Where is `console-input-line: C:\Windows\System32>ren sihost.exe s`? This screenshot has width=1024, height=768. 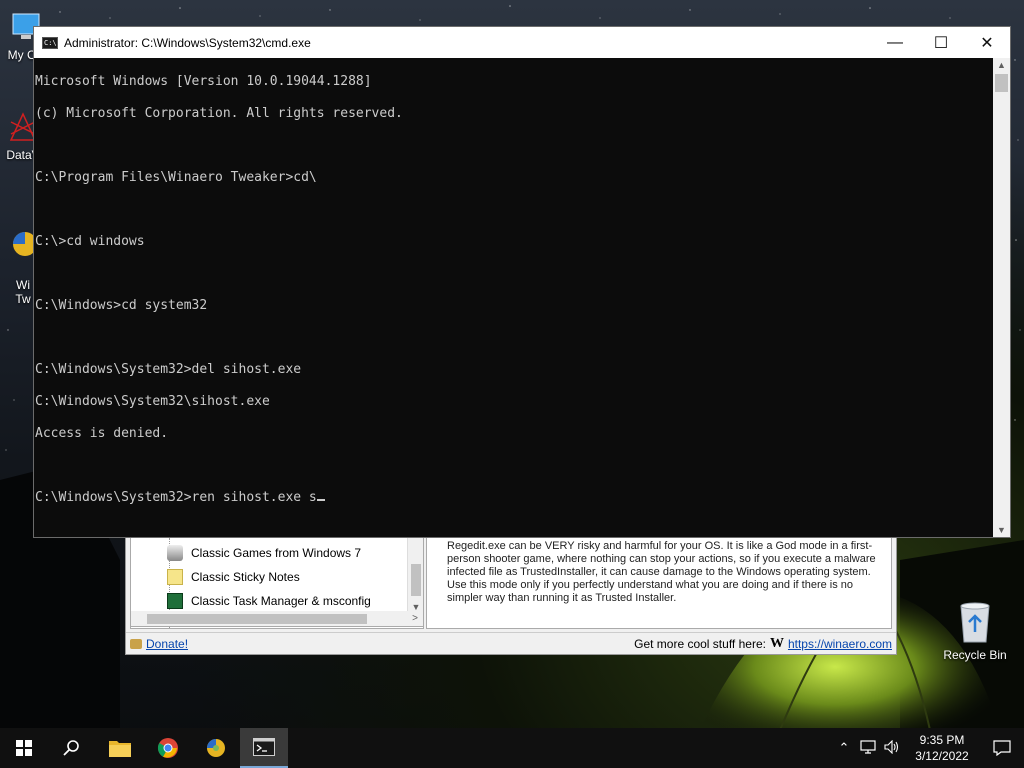 console-input-line: C:\Windows\System32>ren sihost.exe s is located at coordinates (514, 498).